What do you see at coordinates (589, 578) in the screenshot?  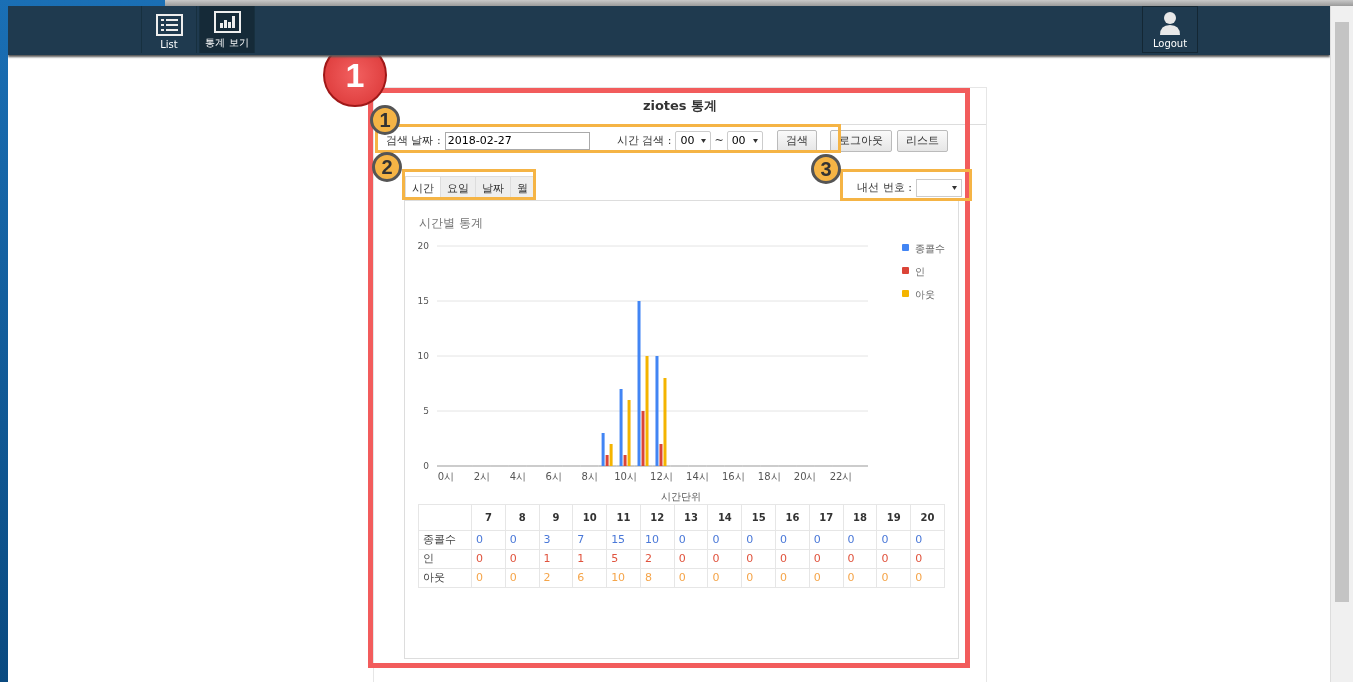 I see `table-cell: 6` at bounding box center [589, 578].